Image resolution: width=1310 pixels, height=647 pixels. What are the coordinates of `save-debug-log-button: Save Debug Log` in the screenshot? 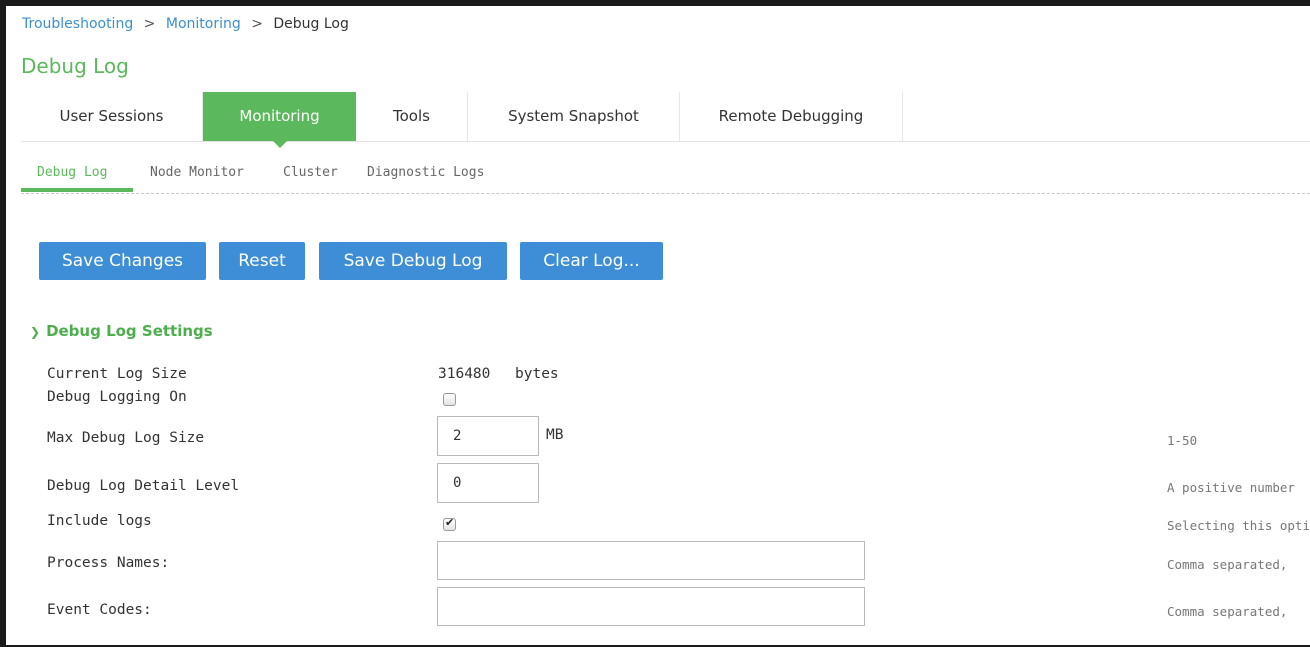 It's located at (413, 261).